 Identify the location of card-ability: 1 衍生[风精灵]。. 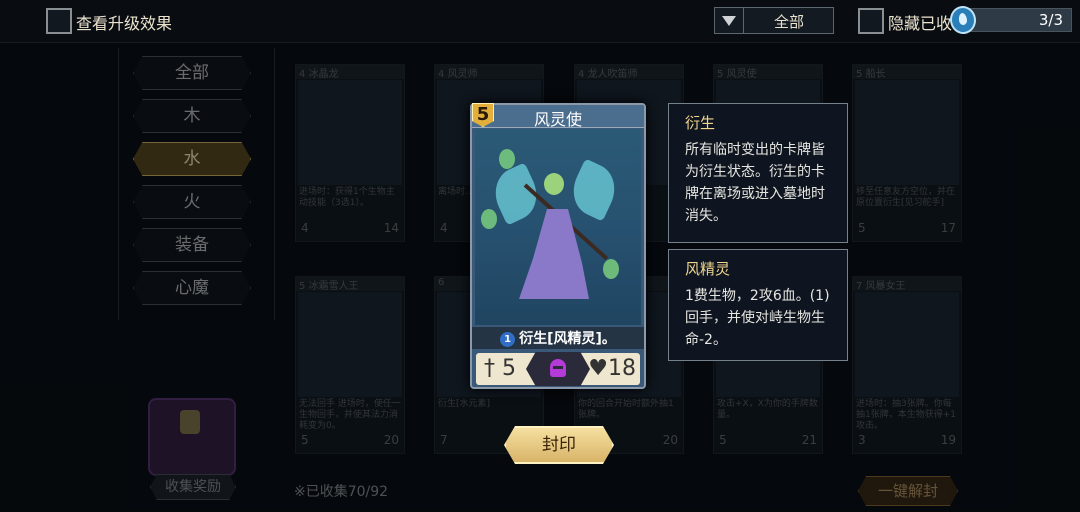
(558, 338).